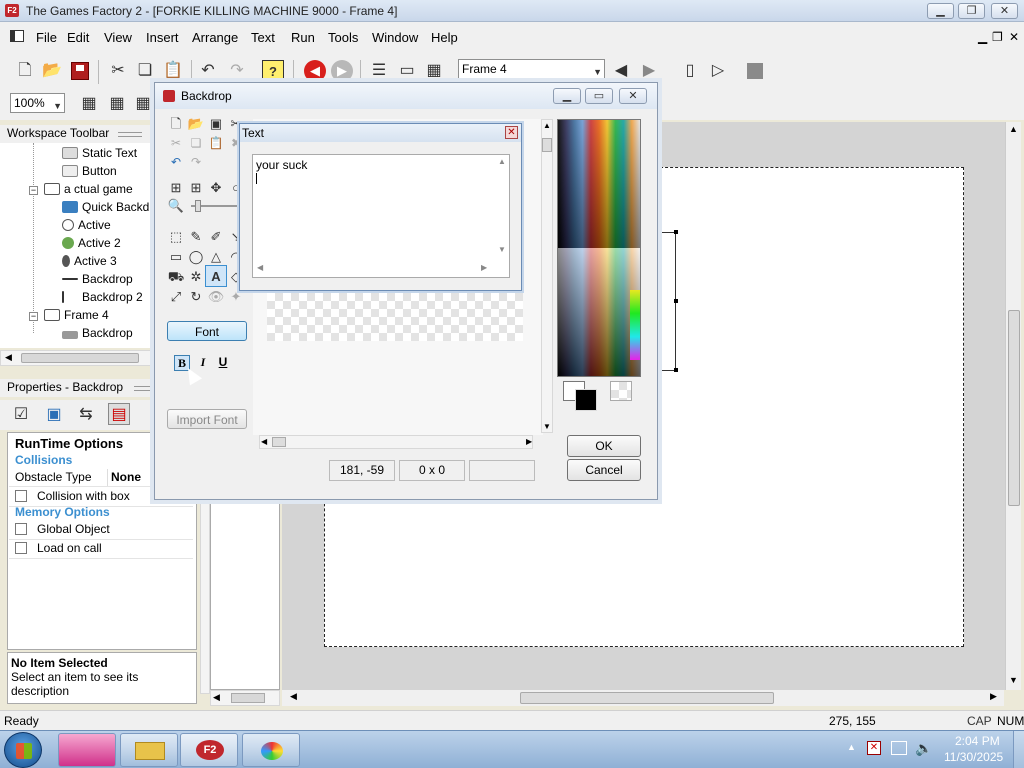 Image resolution: width=1024 pixels, height=768 pixels. I want to click on maximize-button: ❐, so click(971, 11).